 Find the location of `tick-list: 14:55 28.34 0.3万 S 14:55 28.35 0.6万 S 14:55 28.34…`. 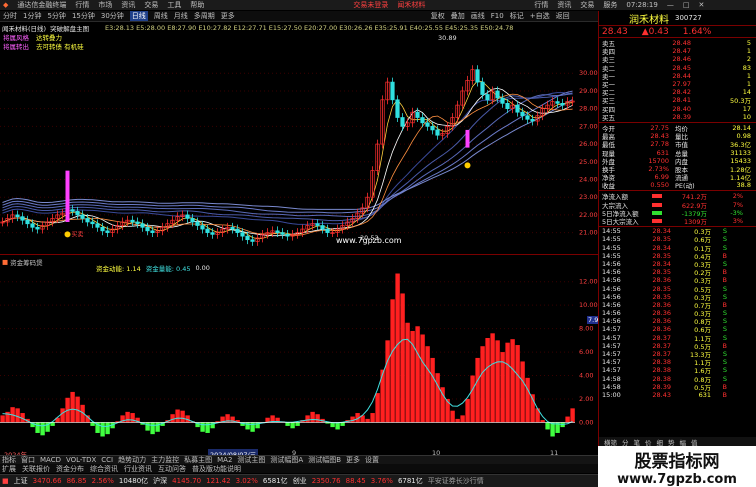

tick-list: 14:55 28.34 0.3万 S 14:55 28.35 0.6万 S 14:55 28.34… is located at coordinates (677, 313).